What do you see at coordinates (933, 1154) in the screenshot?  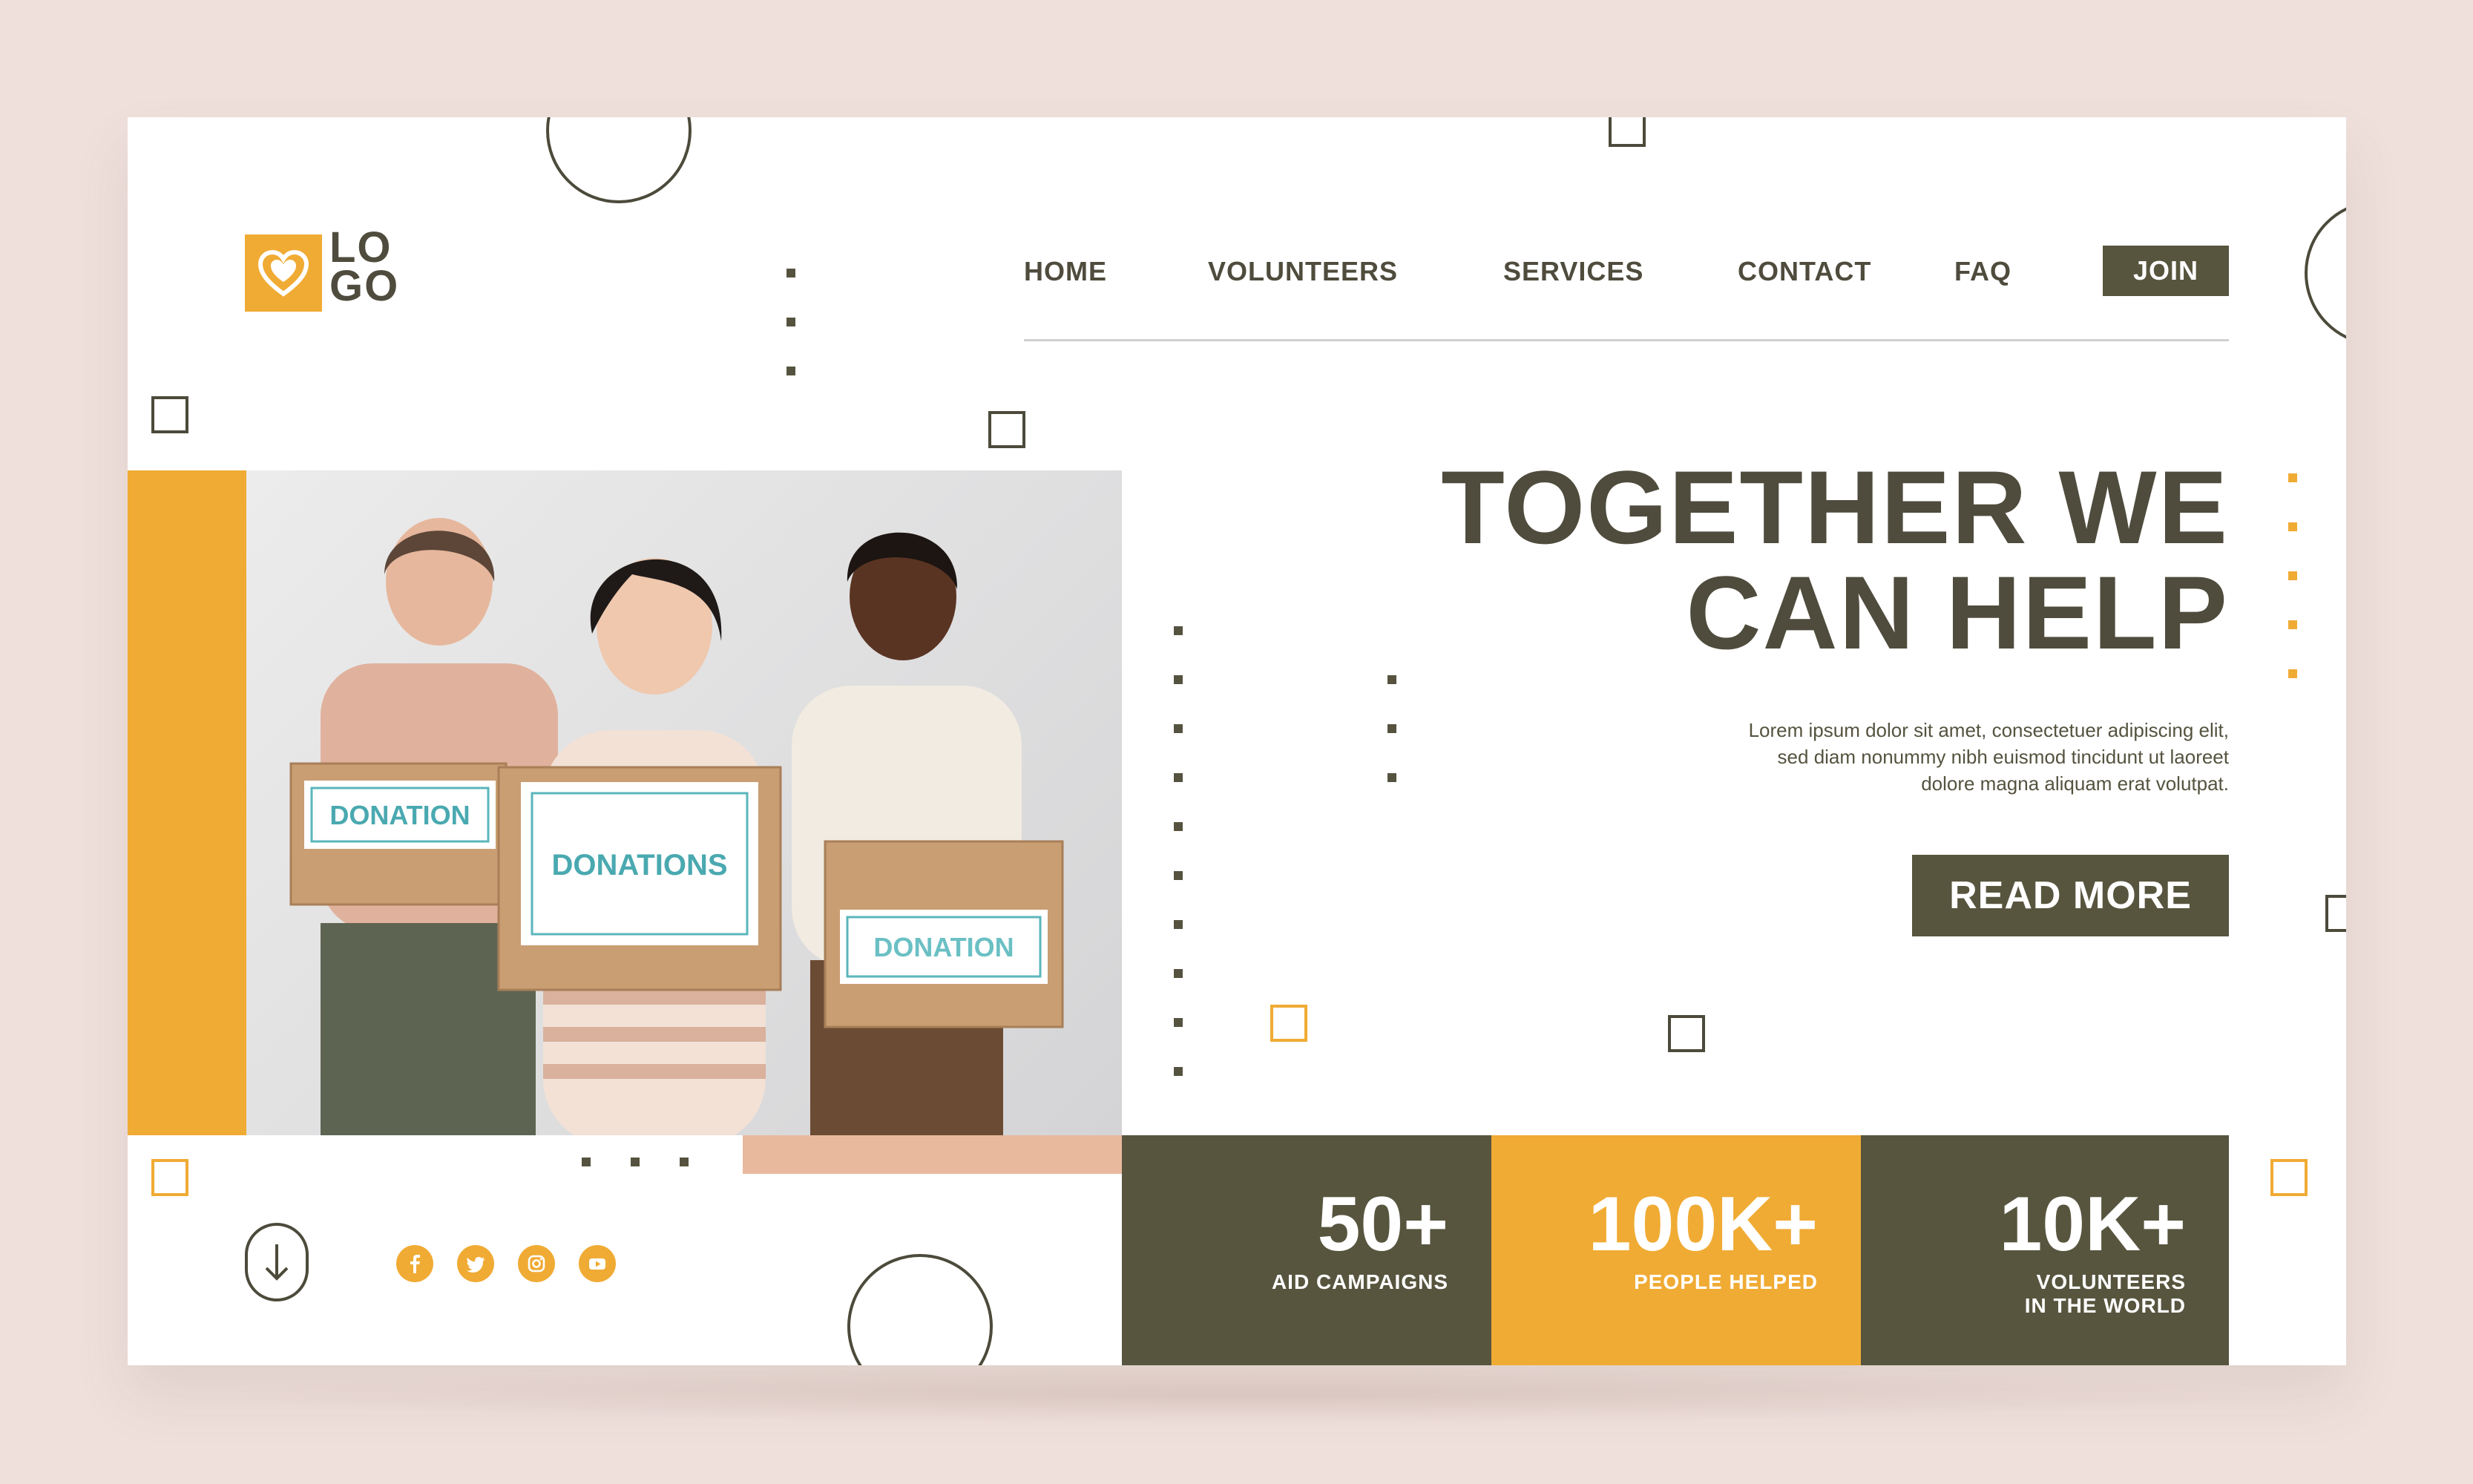 I see `accent-strip` at bounding box center [933, 1154].